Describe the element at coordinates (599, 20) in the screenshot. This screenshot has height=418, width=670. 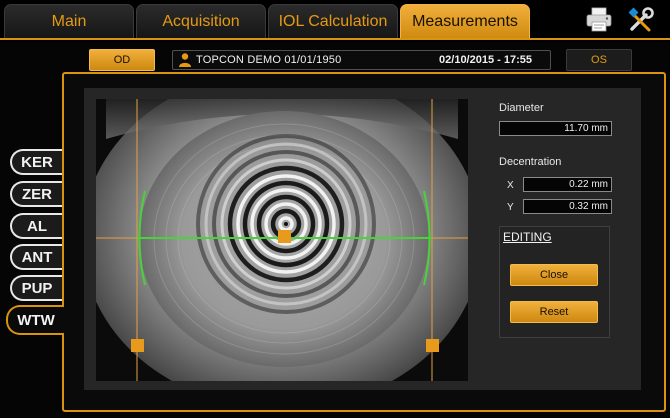
I see `printer-icon` at that location.